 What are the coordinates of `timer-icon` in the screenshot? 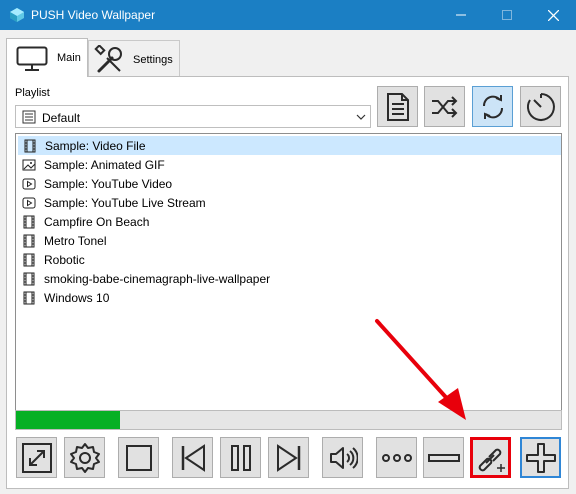 It's located at (540, 106).